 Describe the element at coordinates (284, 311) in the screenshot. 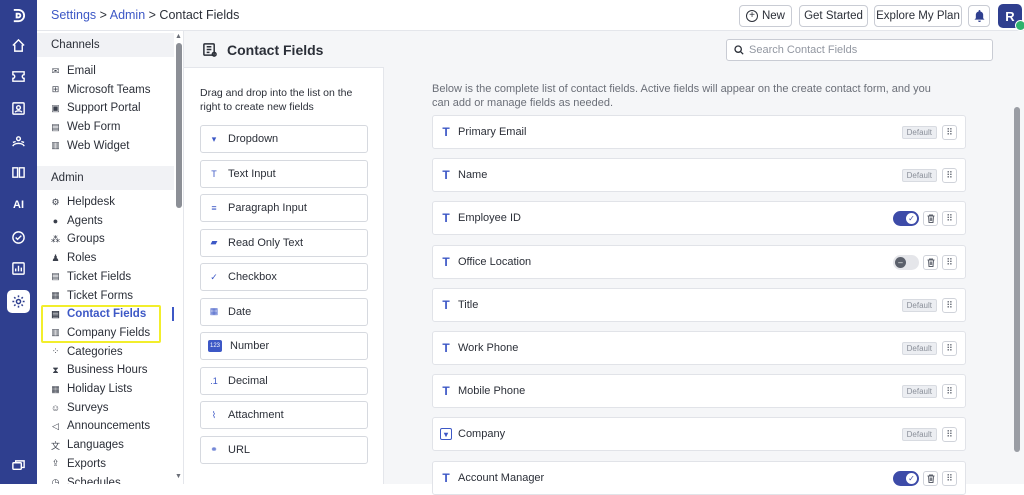

I see `palette-item-date: ▦ Date` at that location.